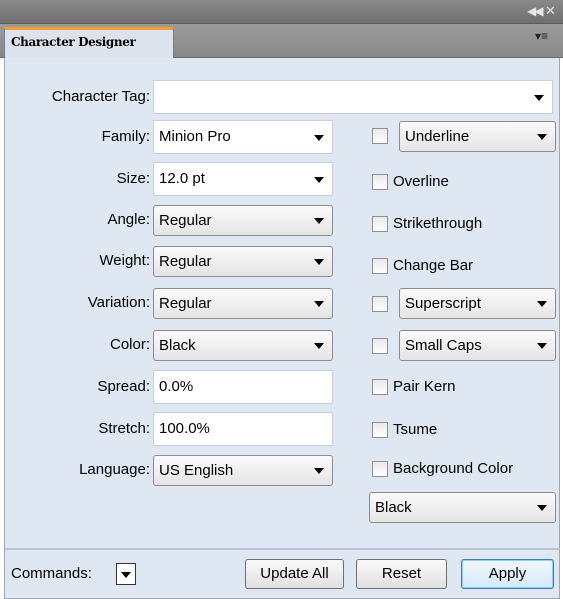  What do you see at coordinates (128, 219) in the screenshot?
I see `angle-label: Angle:` at bounding box center [128, 219].